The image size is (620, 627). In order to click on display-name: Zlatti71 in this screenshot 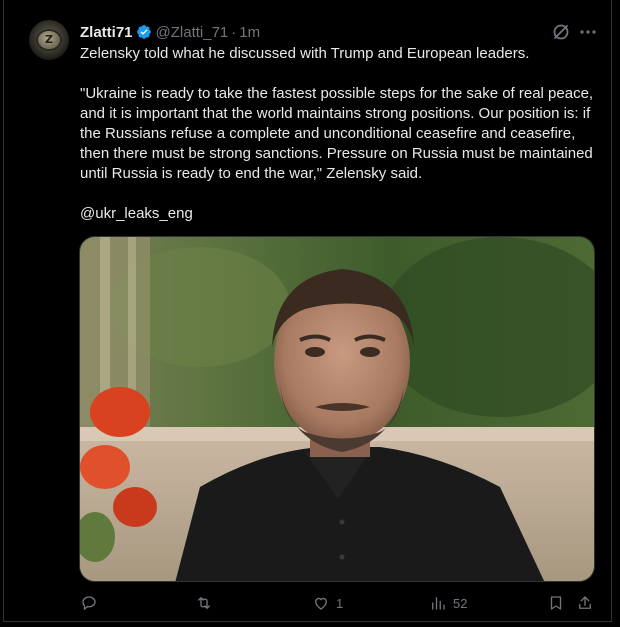, I will do `click(106, 32)`.